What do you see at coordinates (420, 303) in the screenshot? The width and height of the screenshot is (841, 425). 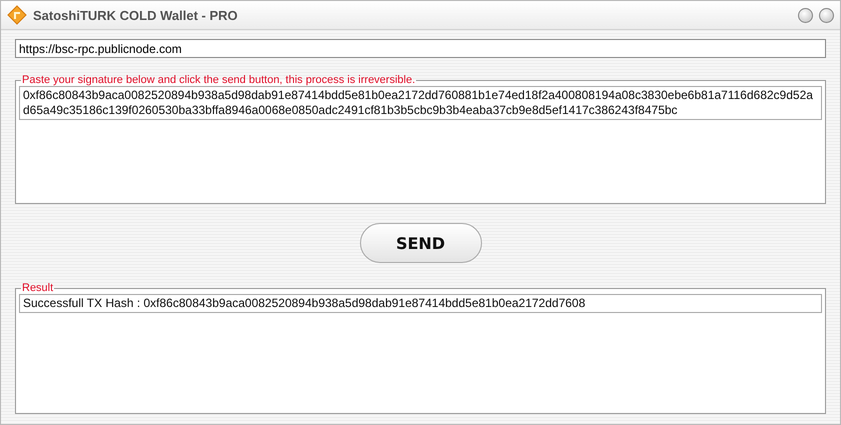 I see `result-field: Successfull TX Hash : 0xf86c80843b9aca0082520894b938a5d98dab91e87414bdd5e81b0ea2172dd7608` at bounding box center [420, 303].